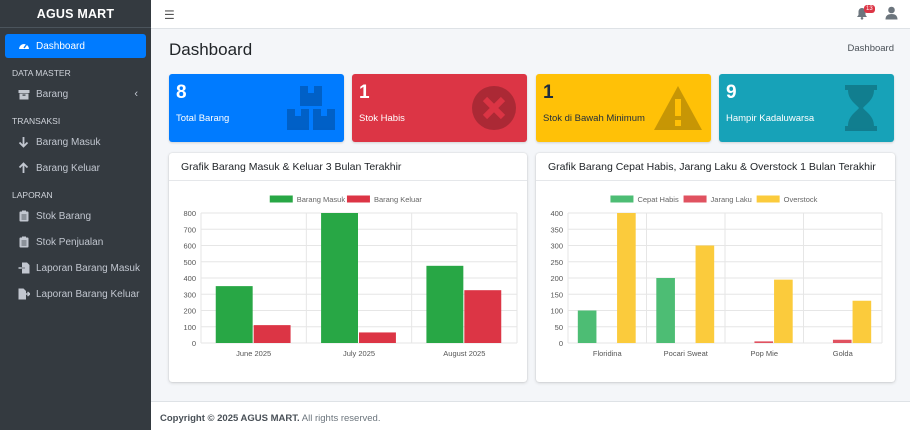 The image size is (910, 430). Describe the element at coordinates (556, 262) in the screenshot. I see `y-tick-label: 250` at that location.